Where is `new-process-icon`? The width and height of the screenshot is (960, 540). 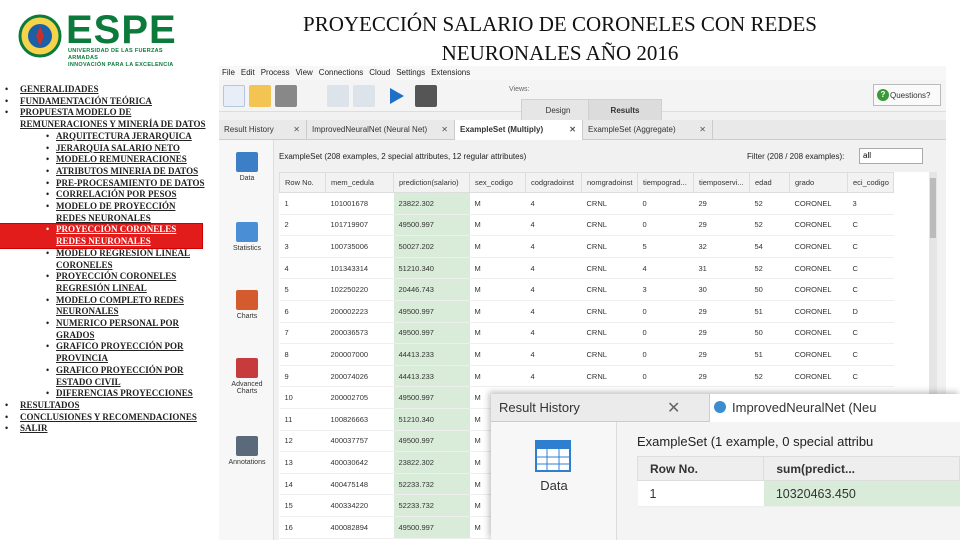 new-process-icon is located at coordinates (234, 96).